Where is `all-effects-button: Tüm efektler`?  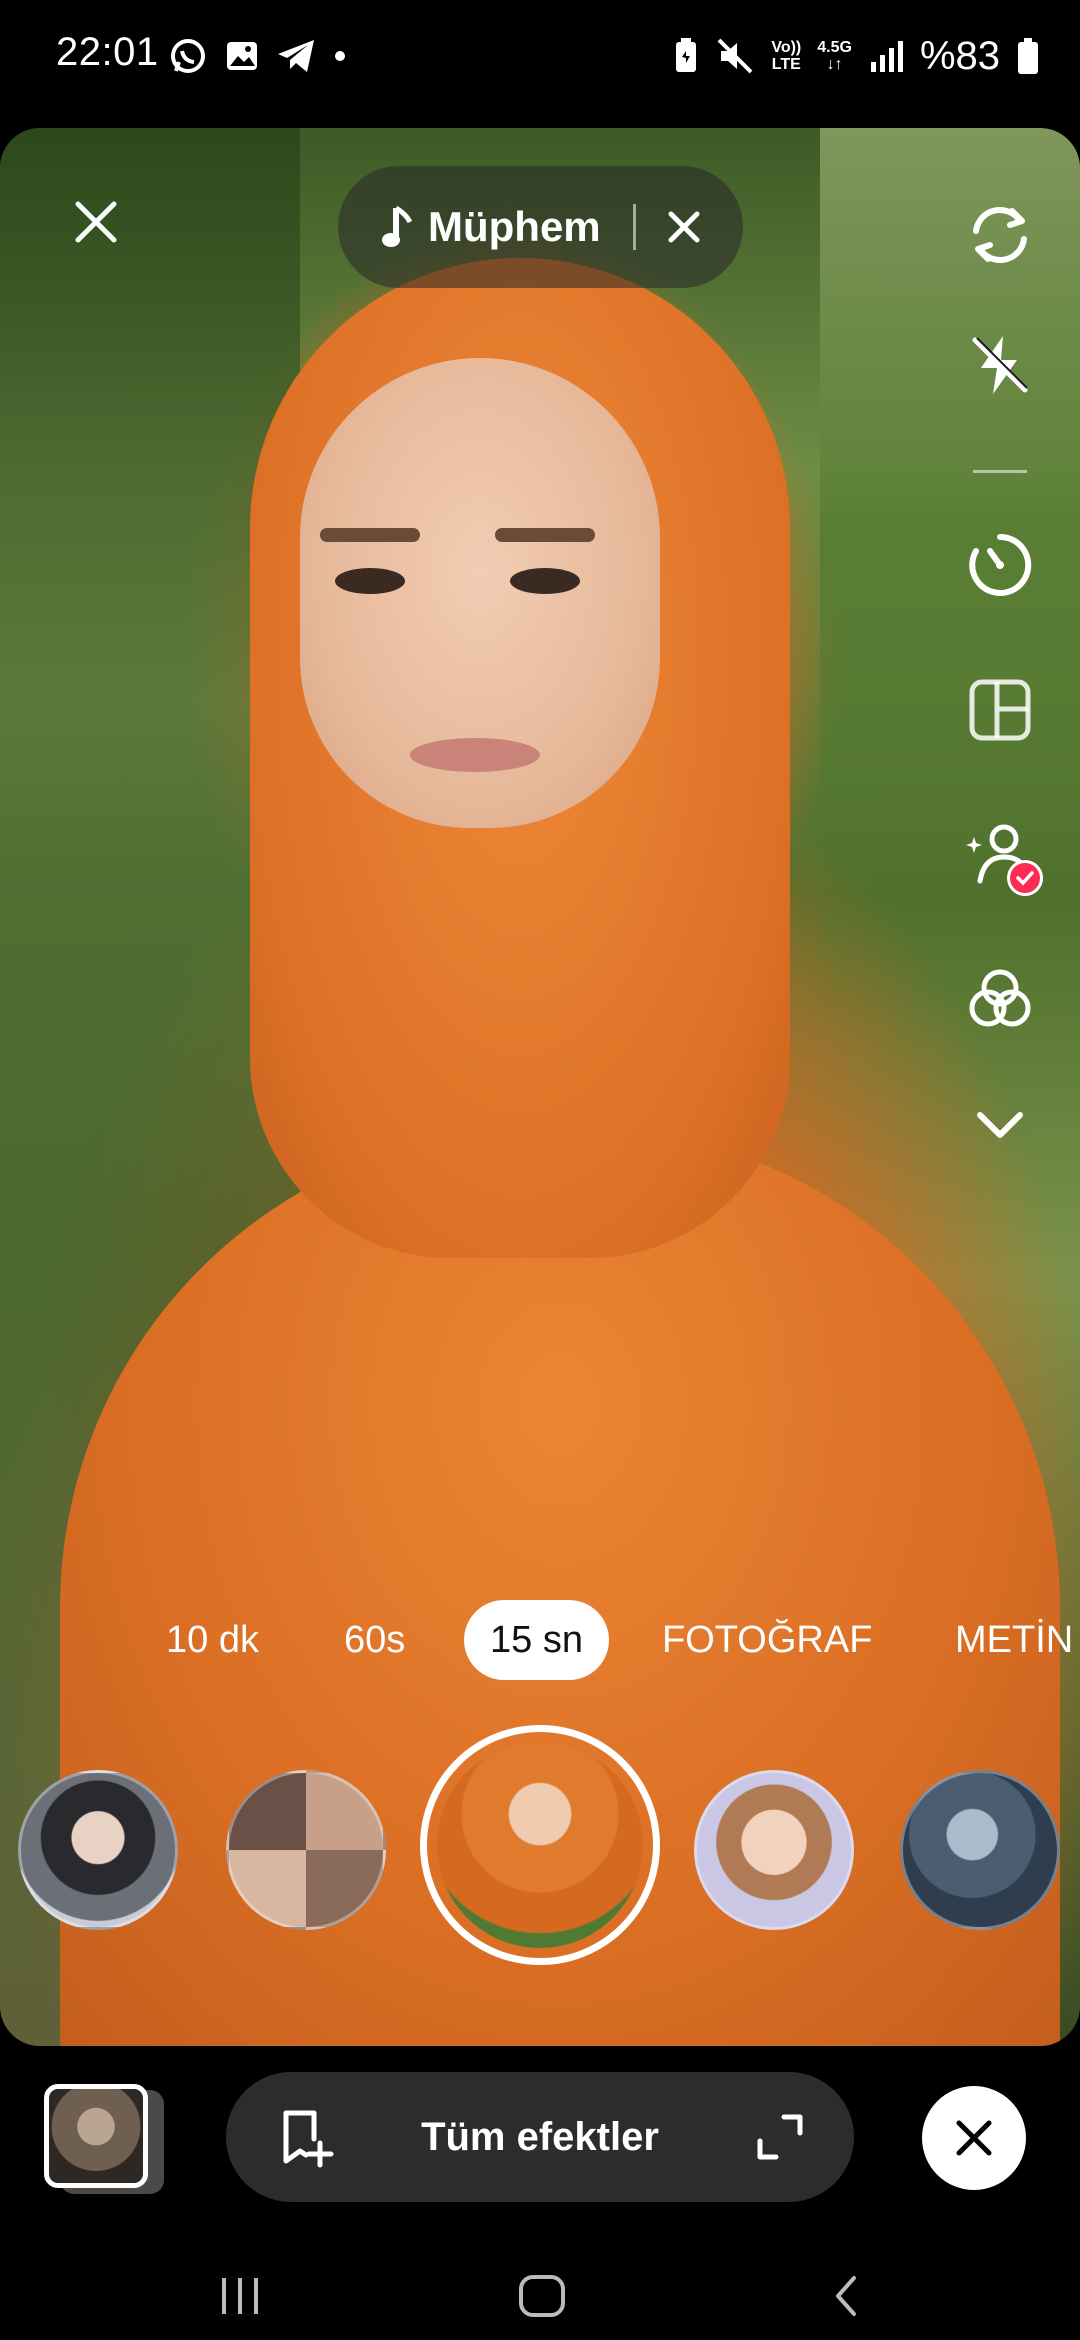 all-effects-button: Tüm efektler is located at coordinates (540, 2137).